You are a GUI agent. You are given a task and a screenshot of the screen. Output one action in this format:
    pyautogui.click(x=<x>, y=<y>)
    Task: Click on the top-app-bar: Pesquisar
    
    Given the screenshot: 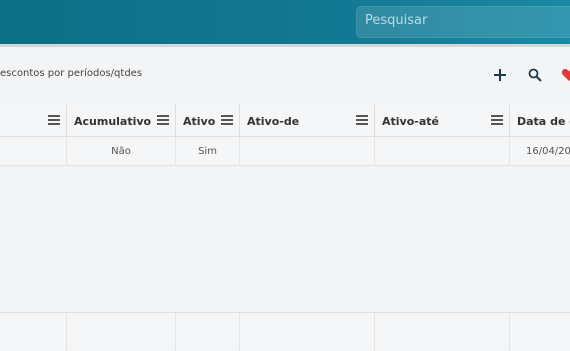 What is the action you would take?
    pyautogui.click(x=285, y=23)
    